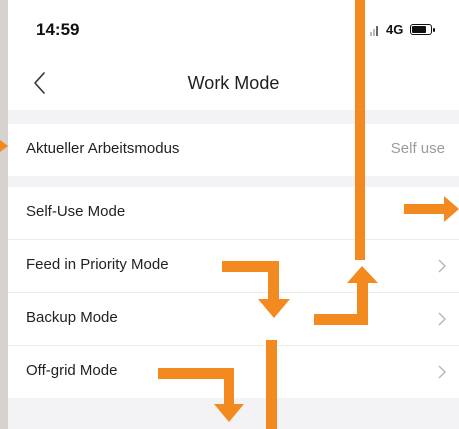  I want to click on status-bar: 14:59 4G, so click(233, 30).